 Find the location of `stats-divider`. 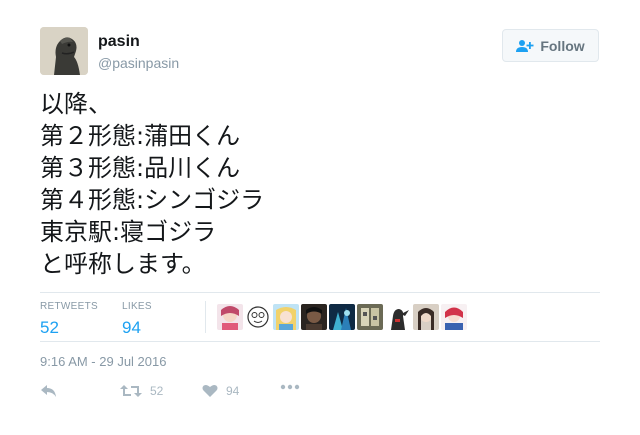

stats-divider is located at coordinates (205, 317).